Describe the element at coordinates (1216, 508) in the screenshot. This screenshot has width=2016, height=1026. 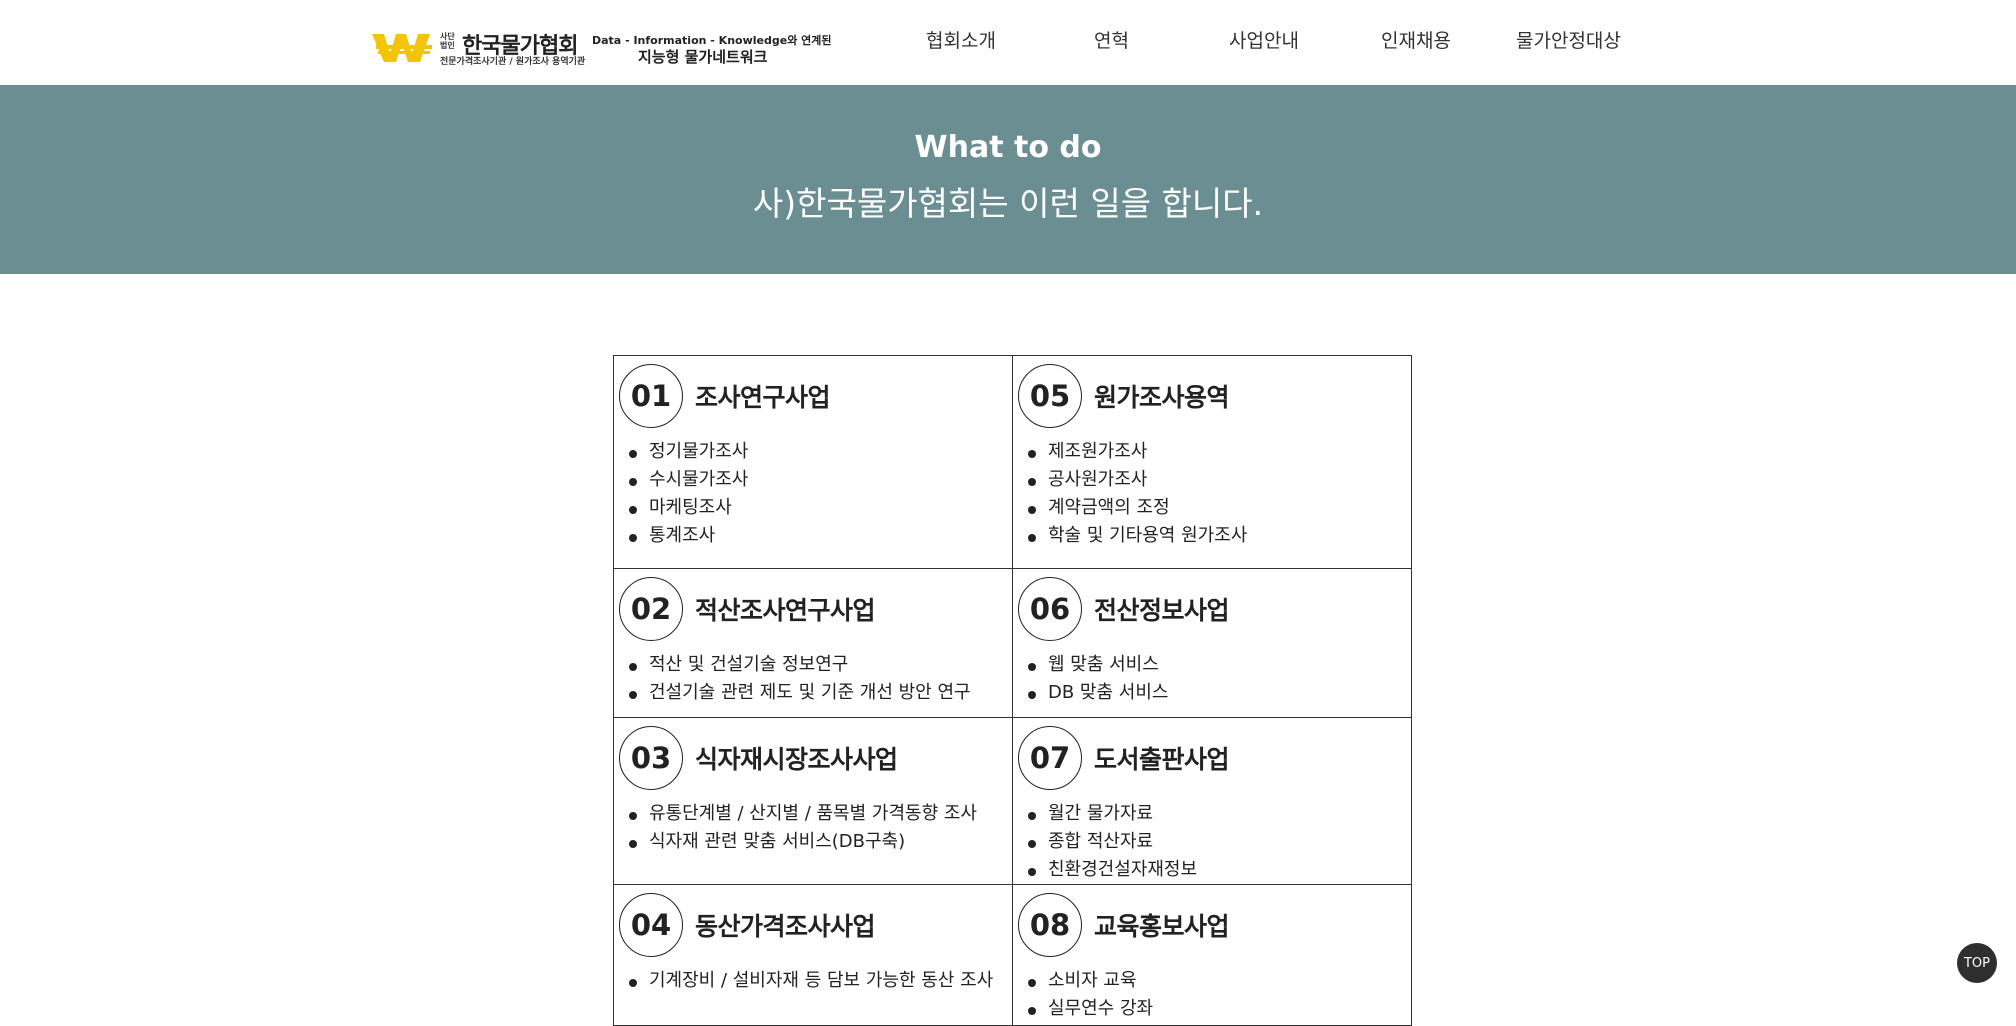
I see `list-item: 계약금액의 조정` at that location.